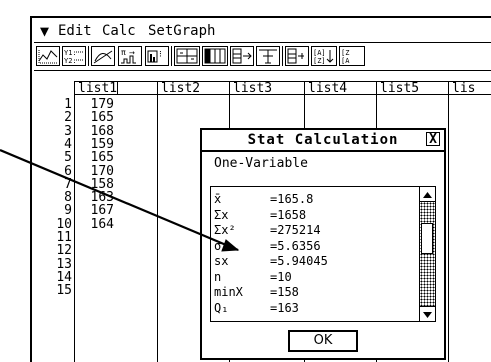 The image size is (491, 362). I want to click on result-value: =5.6356, so click(295, 245).